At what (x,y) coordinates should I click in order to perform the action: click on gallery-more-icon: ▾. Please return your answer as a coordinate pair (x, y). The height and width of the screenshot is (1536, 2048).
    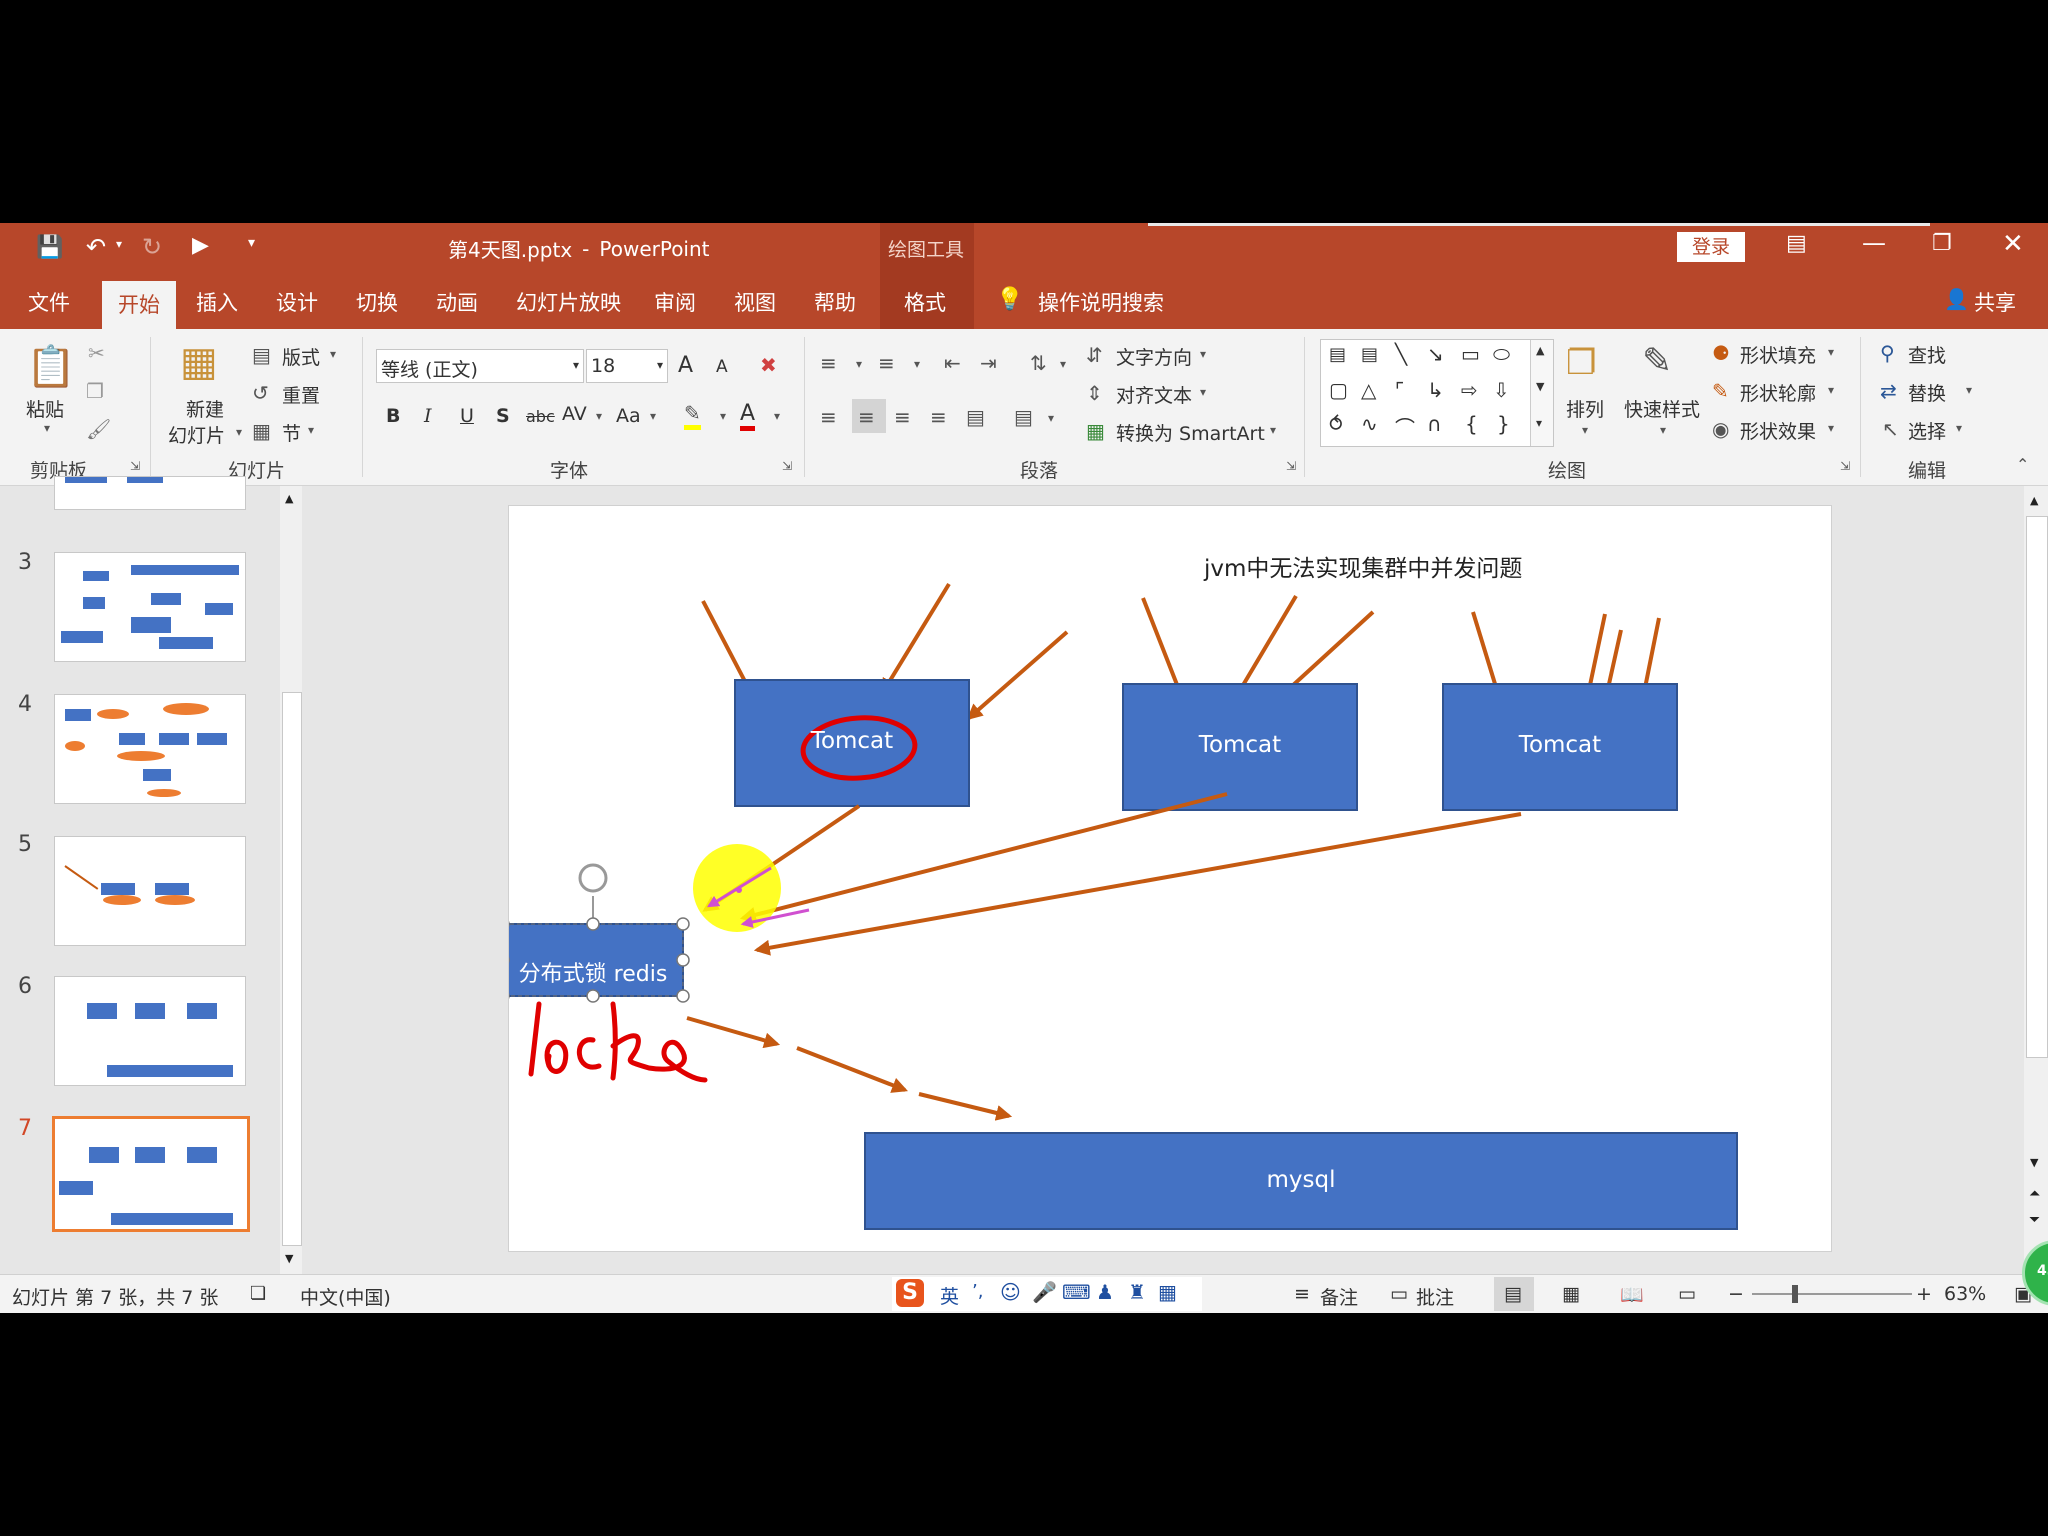
    Looking at the image, I should click on (1539, 423).